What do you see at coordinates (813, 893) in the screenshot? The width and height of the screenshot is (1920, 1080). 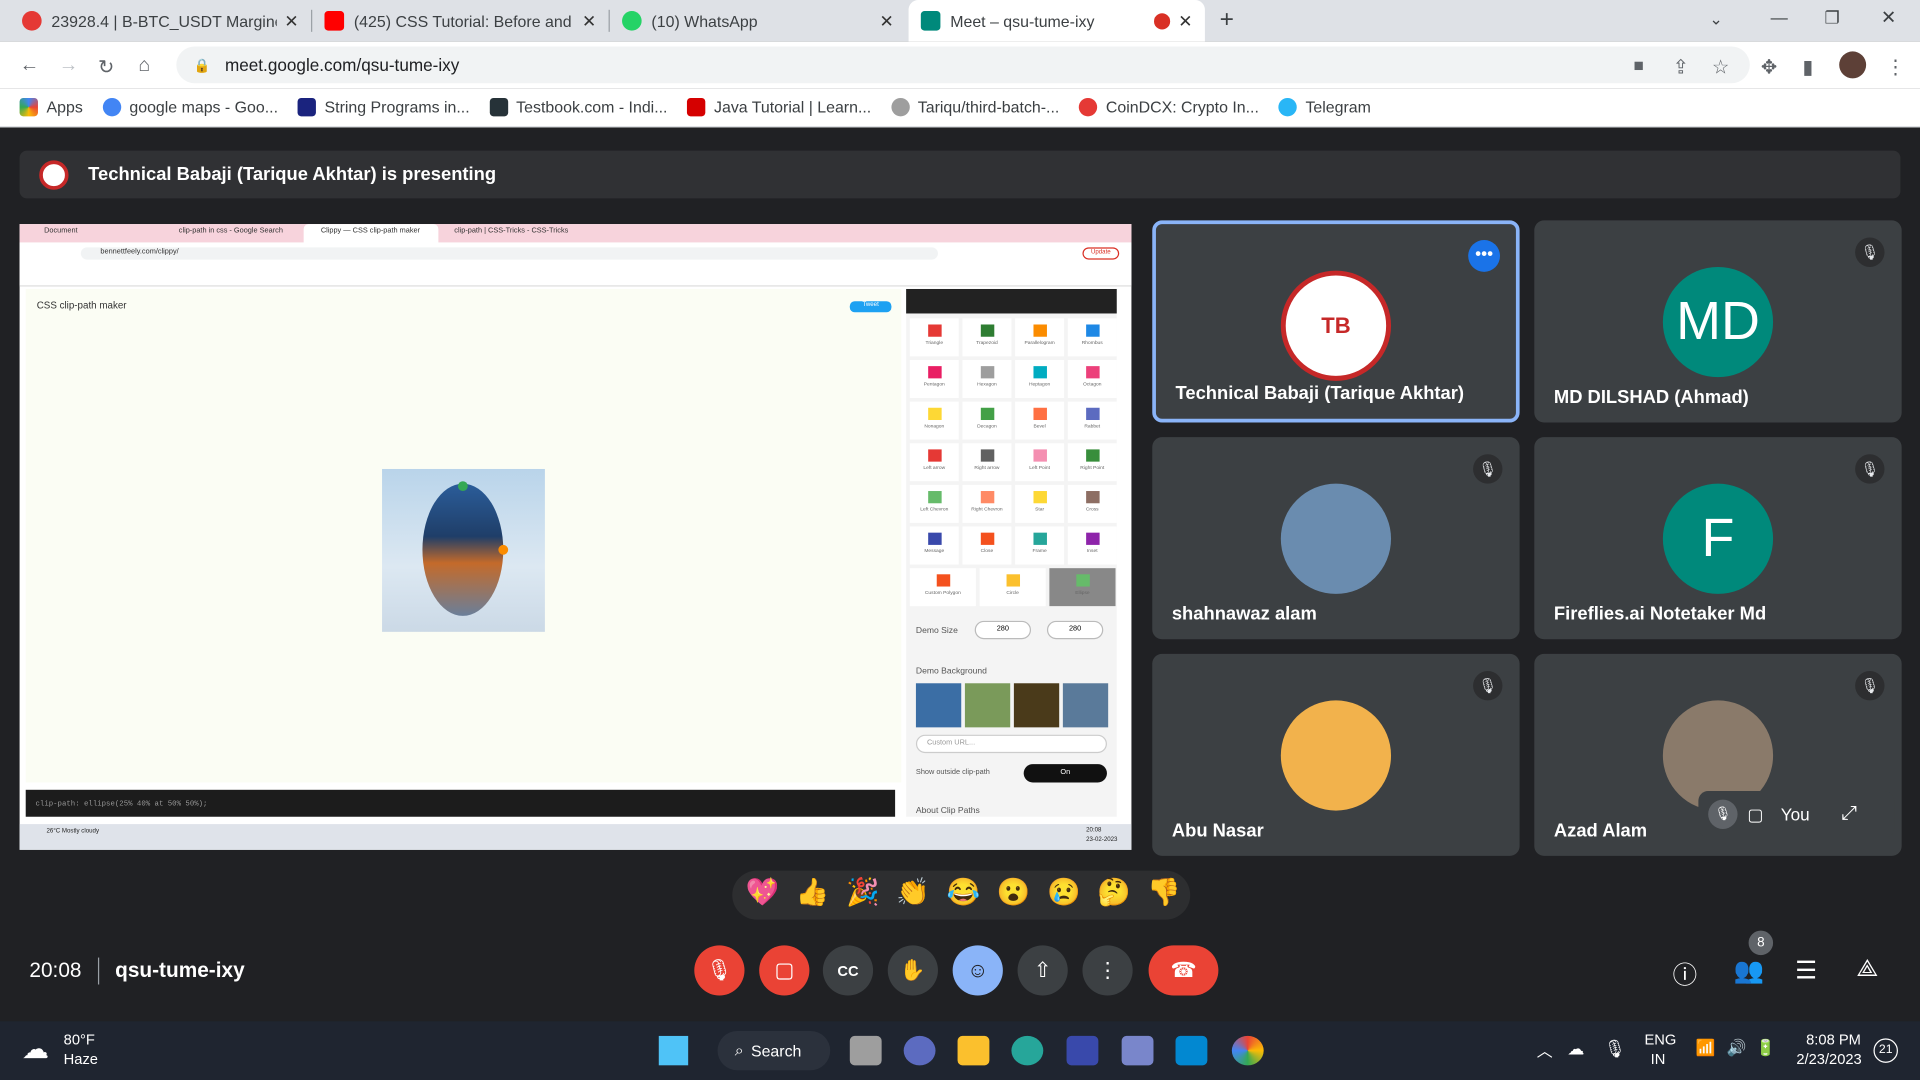 I see `reaction-emoji: 👍` at bounding box center [813, 893].